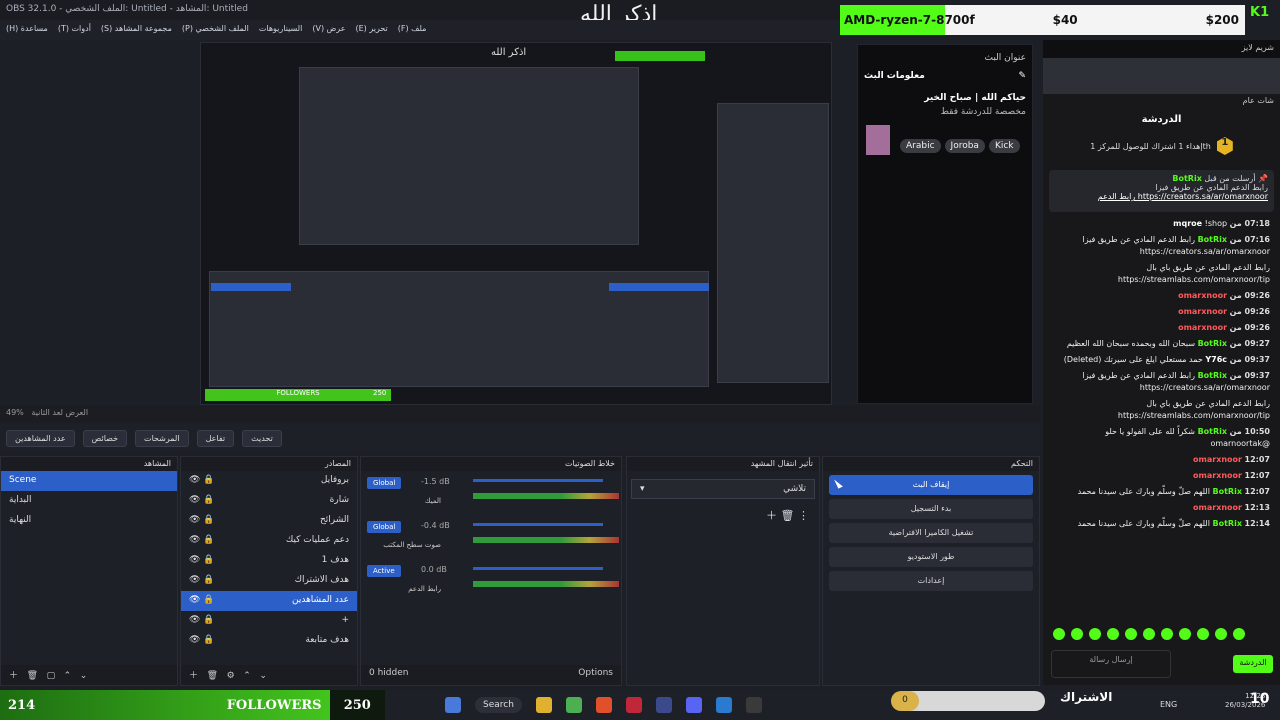 The height and width of the screenshot is (720, 1280). I want to click on refresh-button: تحديث, so click(262, 438).